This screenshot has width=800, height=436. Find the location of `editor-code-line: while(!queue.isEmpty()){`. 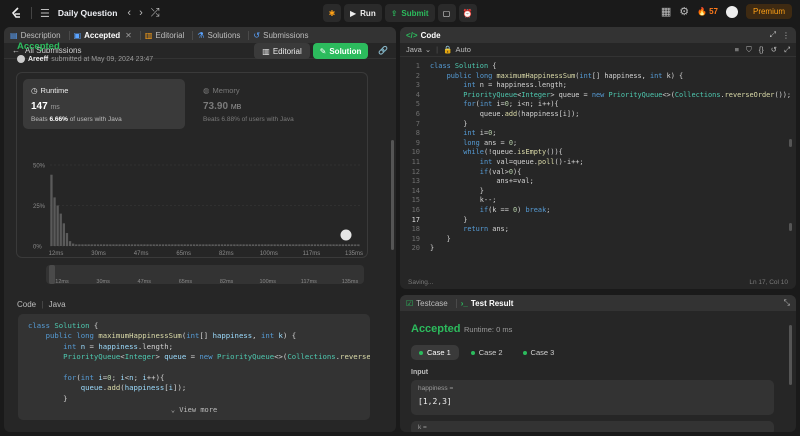

editor-code-line: while(!queue.isEmpty()){ is located at coordinates (513, 152).